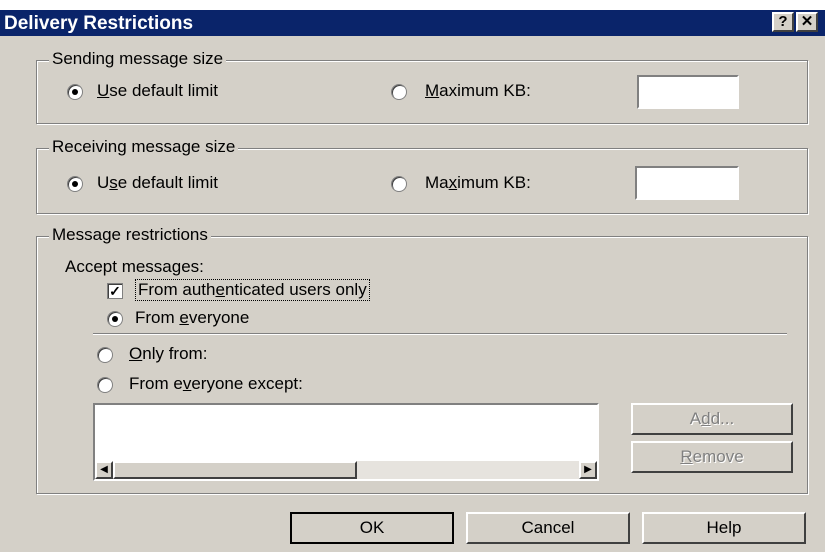  I want to click on only-from-radio, so click(105, 355).